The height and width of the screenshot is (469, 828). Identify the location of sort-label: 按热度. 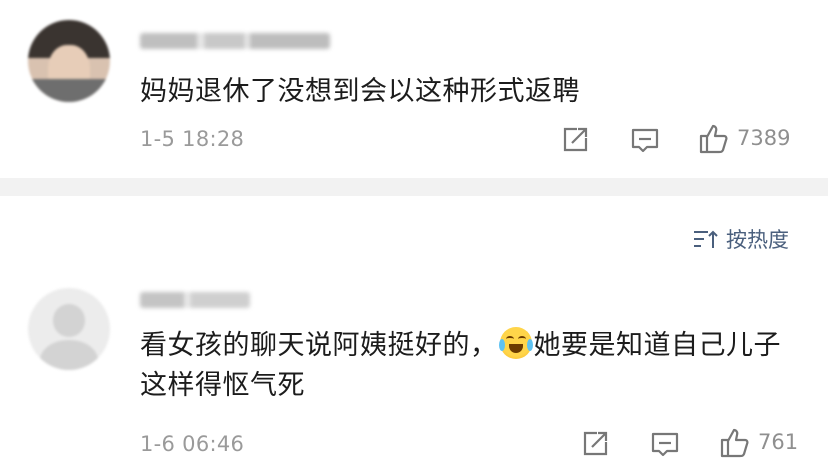
(757, 240).